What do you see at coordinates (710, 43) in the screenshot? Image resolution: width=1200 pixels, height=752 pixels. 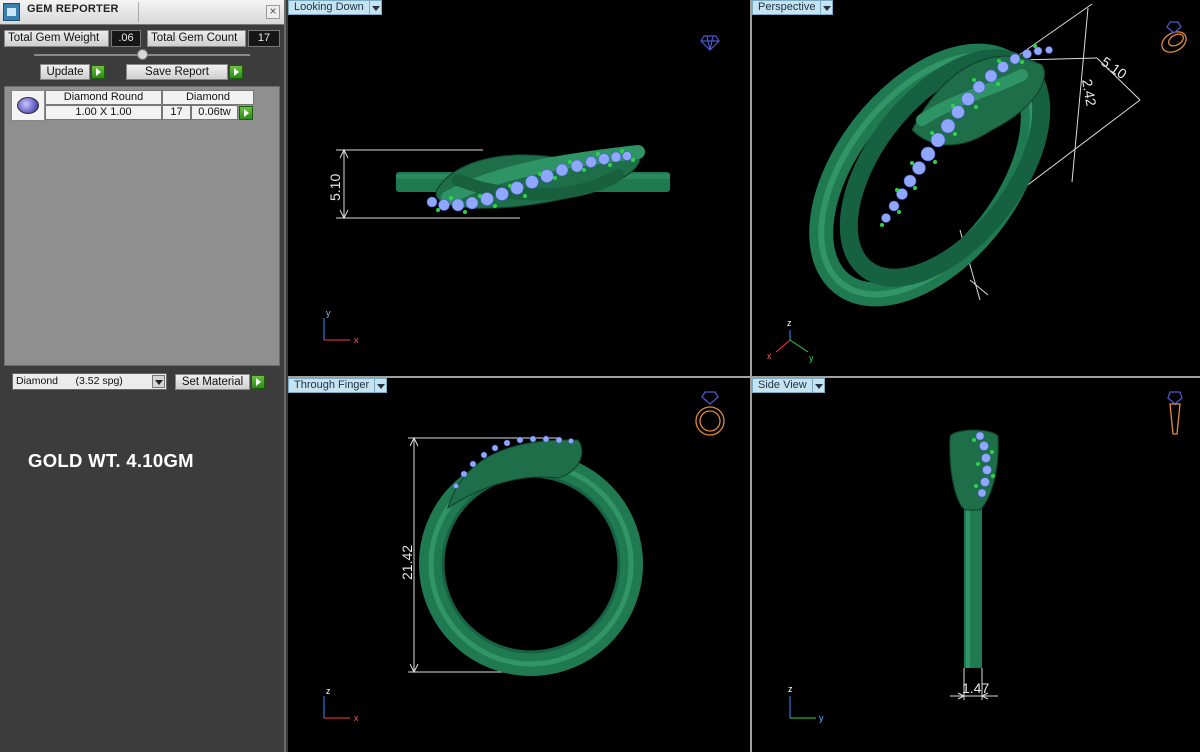 I see `diamond-icon` at bounding box center [710, 43].